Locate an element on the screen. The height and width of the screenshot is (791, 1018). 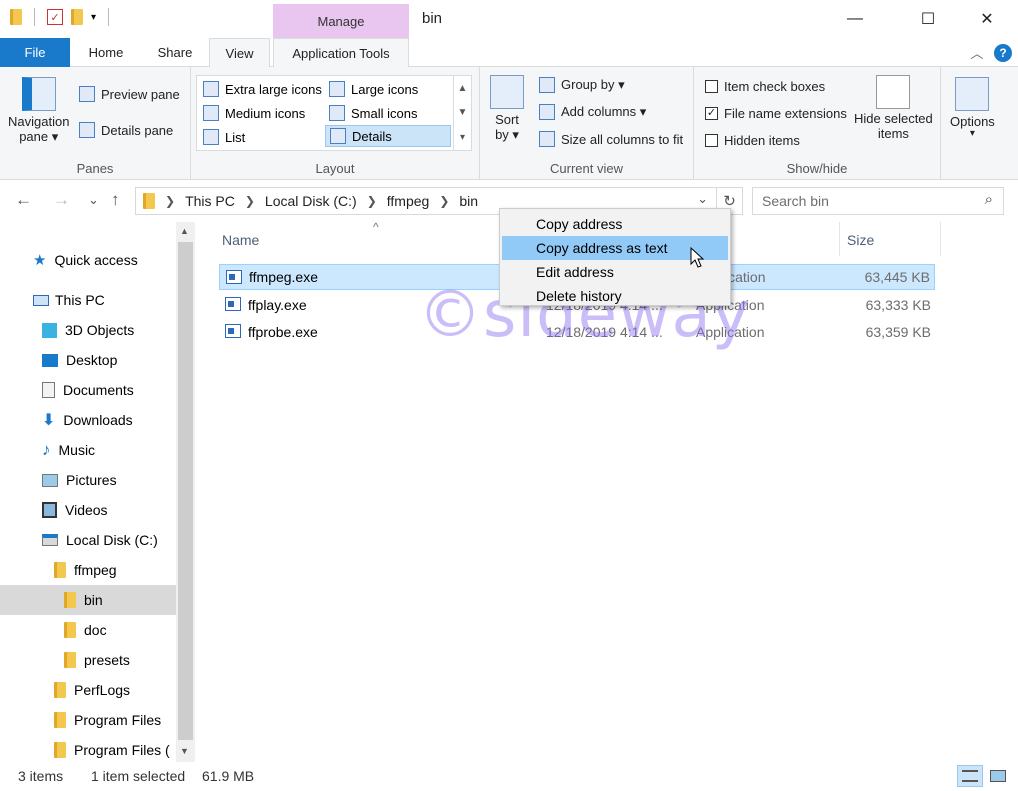
layout-medium-icons: Medium icons is located at coordinates (254, 113).